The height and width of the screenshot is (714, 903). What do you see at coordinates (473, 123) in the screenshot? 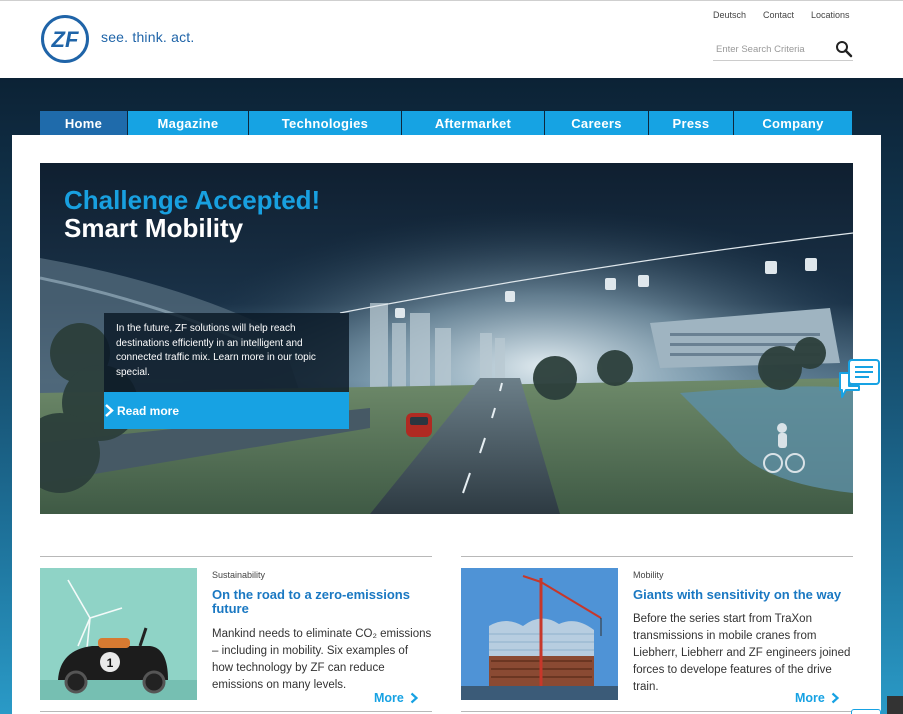
I see `tab-aftermarket: Aftermarket` at bounding box center [473, 123].